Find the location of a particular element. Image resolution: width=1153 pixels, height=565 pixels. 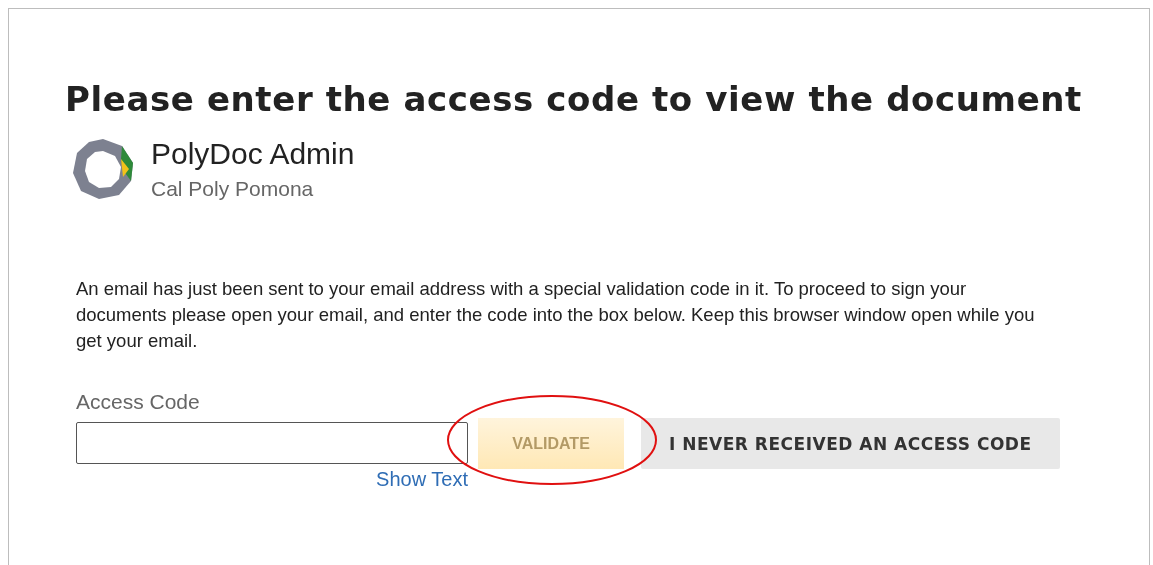

instructions-text: An email has just been sent to your email address with a special validation code in it. To proceed to sign your documents please open your email, and enter the code into the box below. Keep this browser window open while you get your email. is located at coordinates (556, 315).